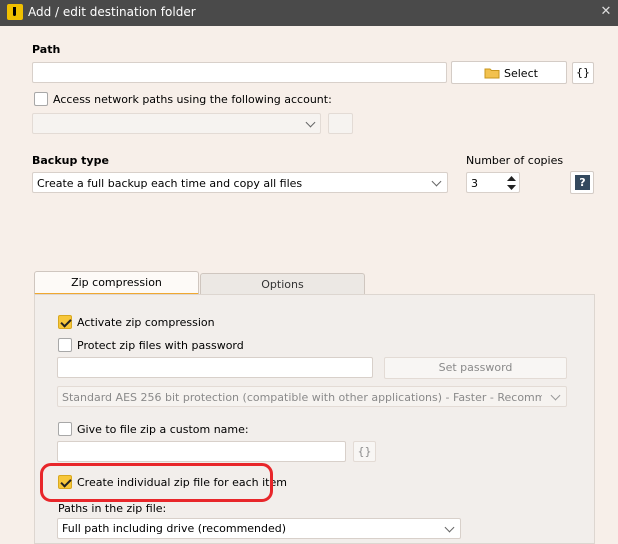  What do you see at coordinates (176, 123) in the screenshot?
I see `network-account-select` at bounding box center [176, 123].